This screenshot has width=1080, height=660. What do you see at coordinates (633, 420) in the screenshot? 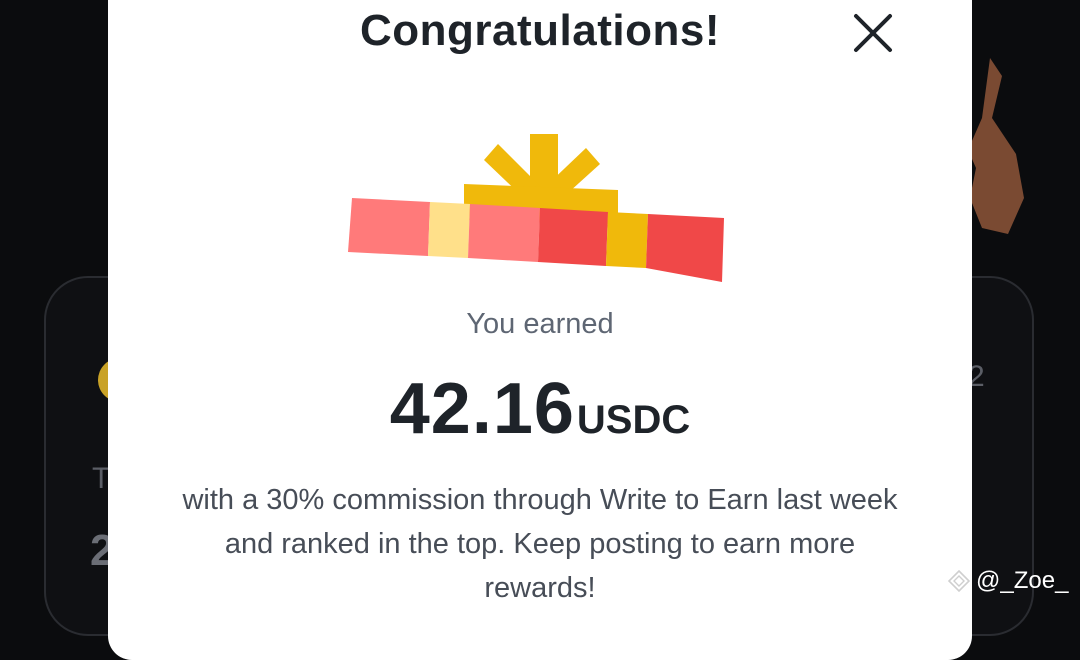
I see `currency-label: USDC` at bounding box center [633, 420].